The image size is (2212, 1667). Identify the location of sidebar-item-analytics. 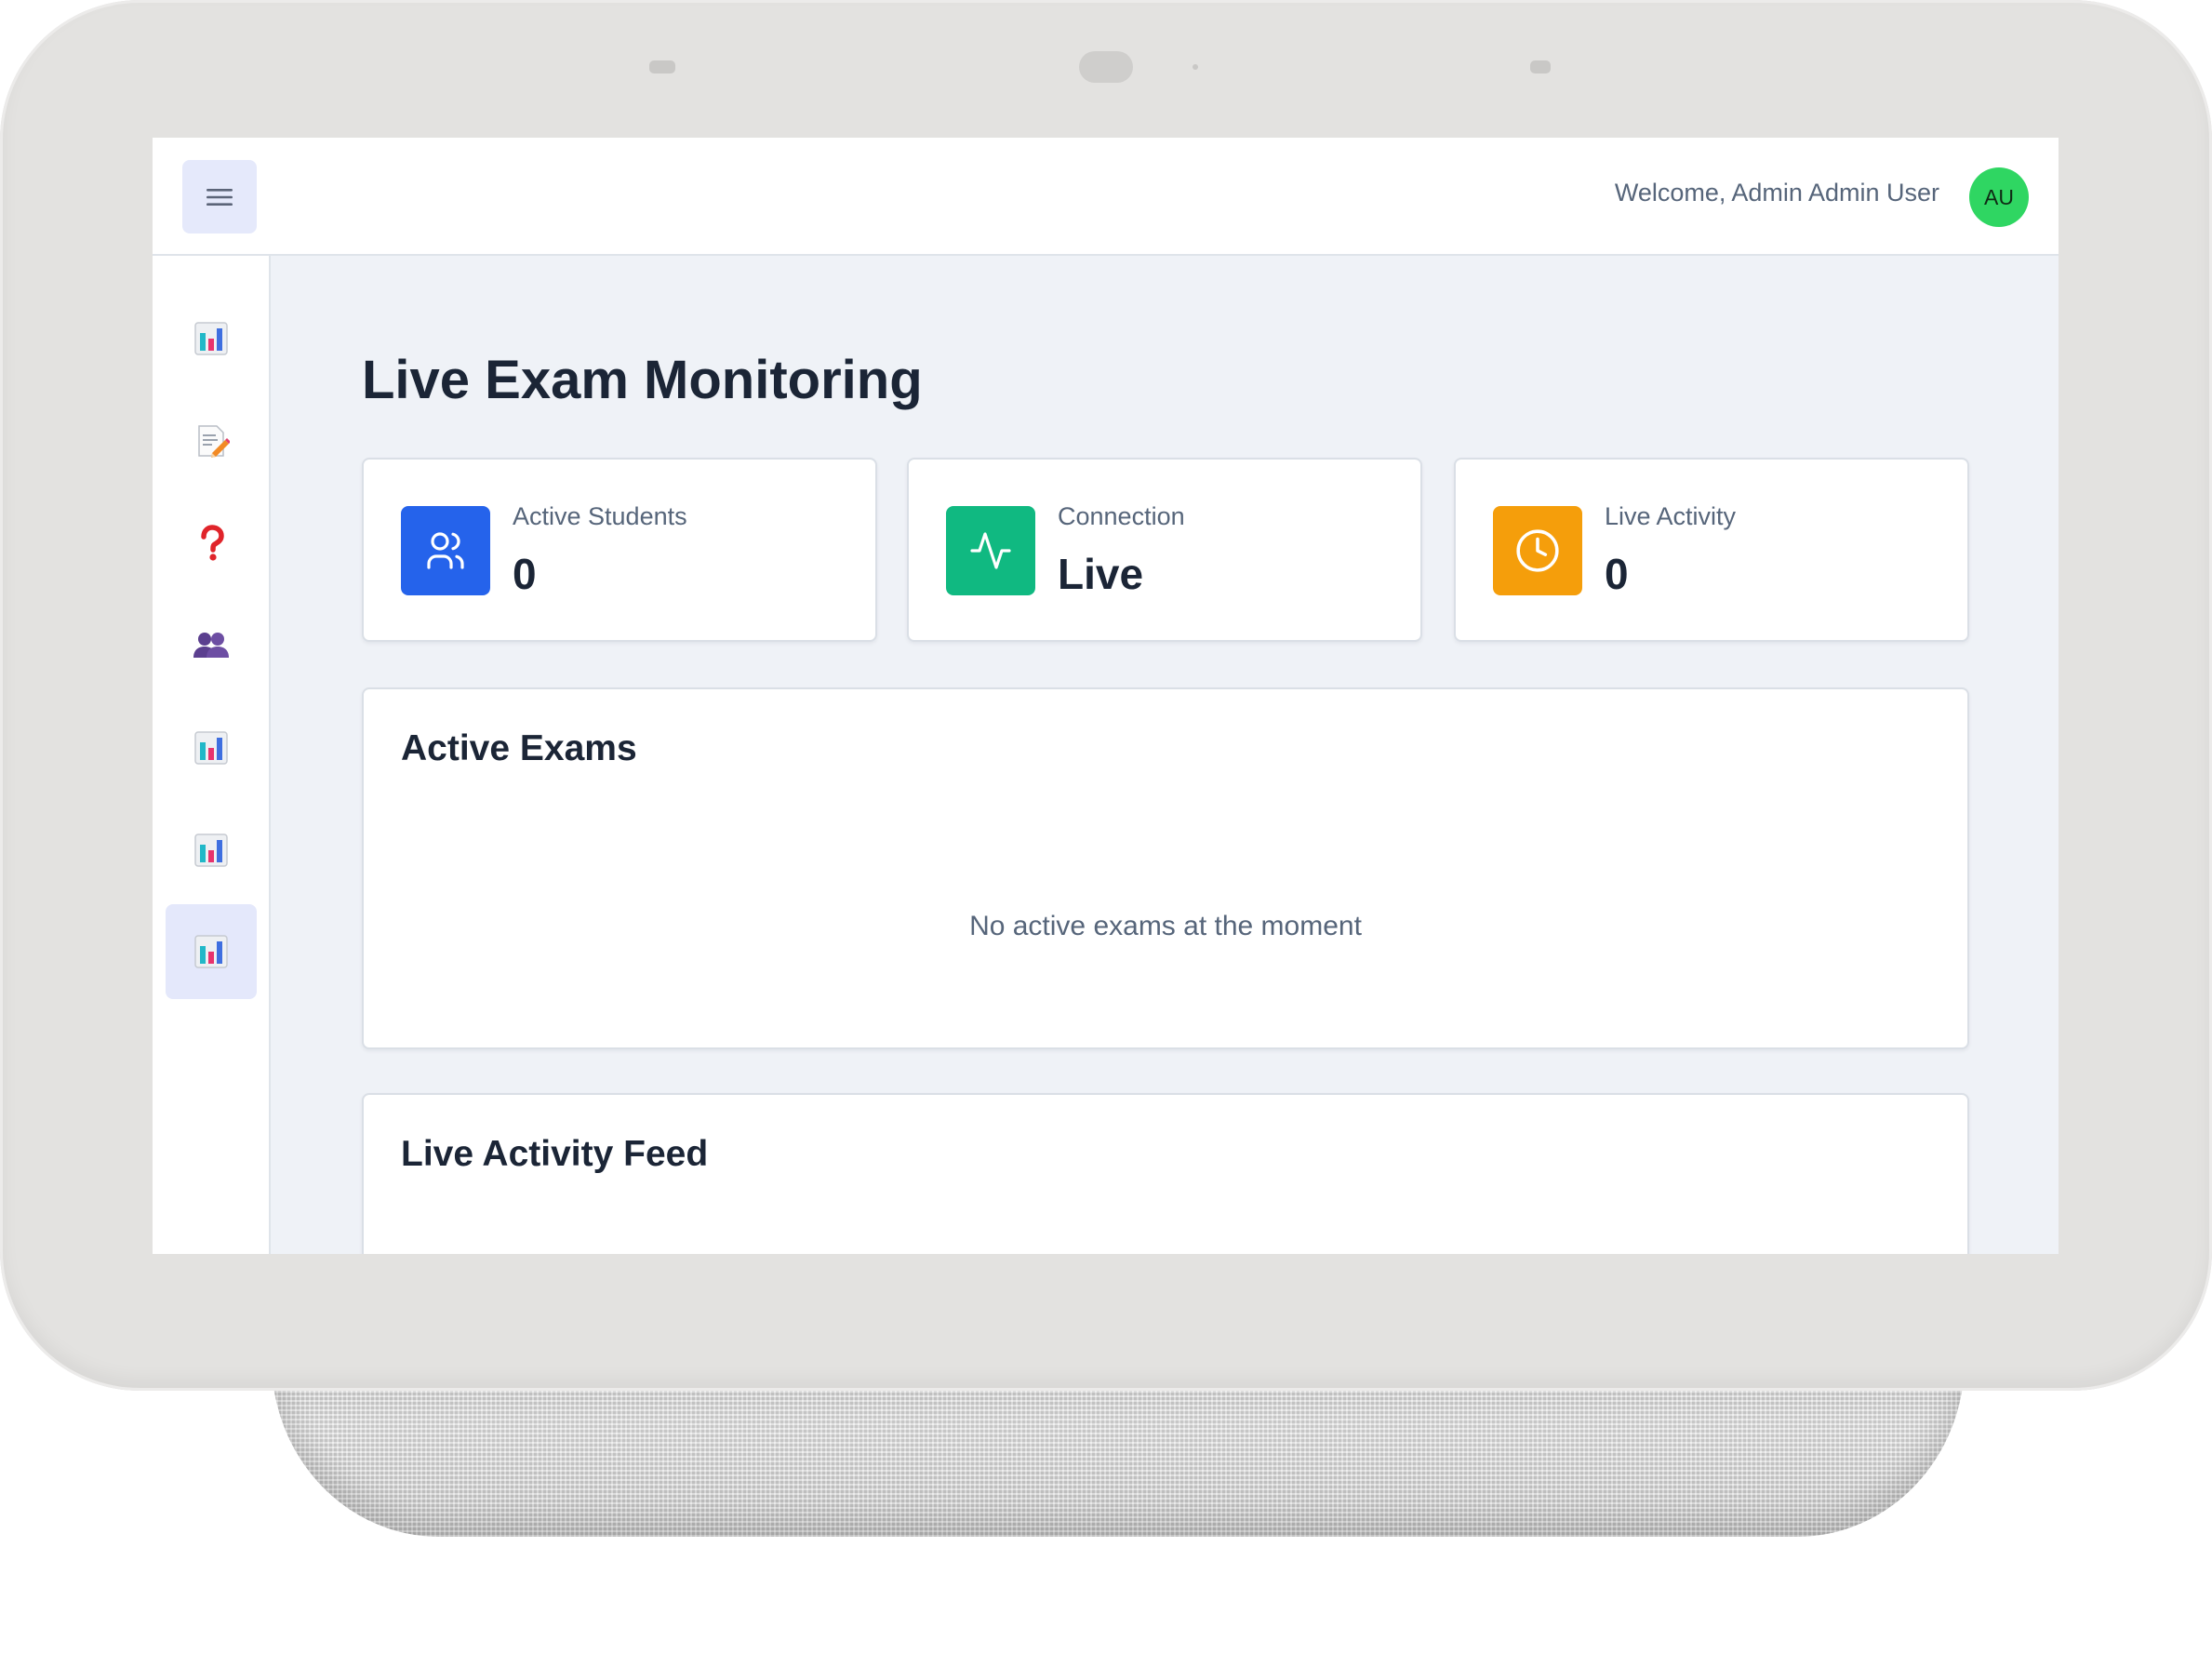
(211, 850).